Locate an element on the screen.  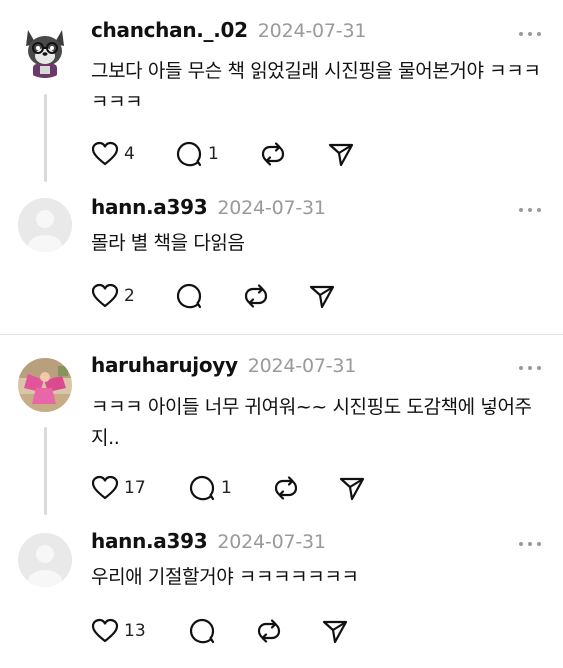
post-text: 몰라 별 책을 다읽음 is located at coordinates (168, 243).